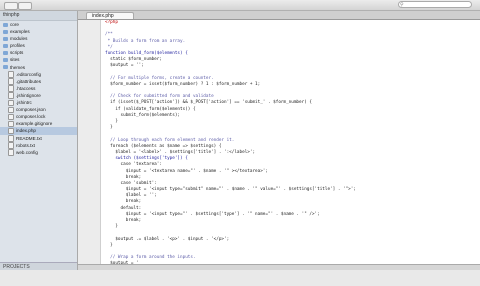 Image resolution: width=480 pixels, height=286 pixels. What do you see at coordinates (34, 124) in the screenshot?
I see `tree-item-label: example.gitignore` at bounding box center [34, 124].